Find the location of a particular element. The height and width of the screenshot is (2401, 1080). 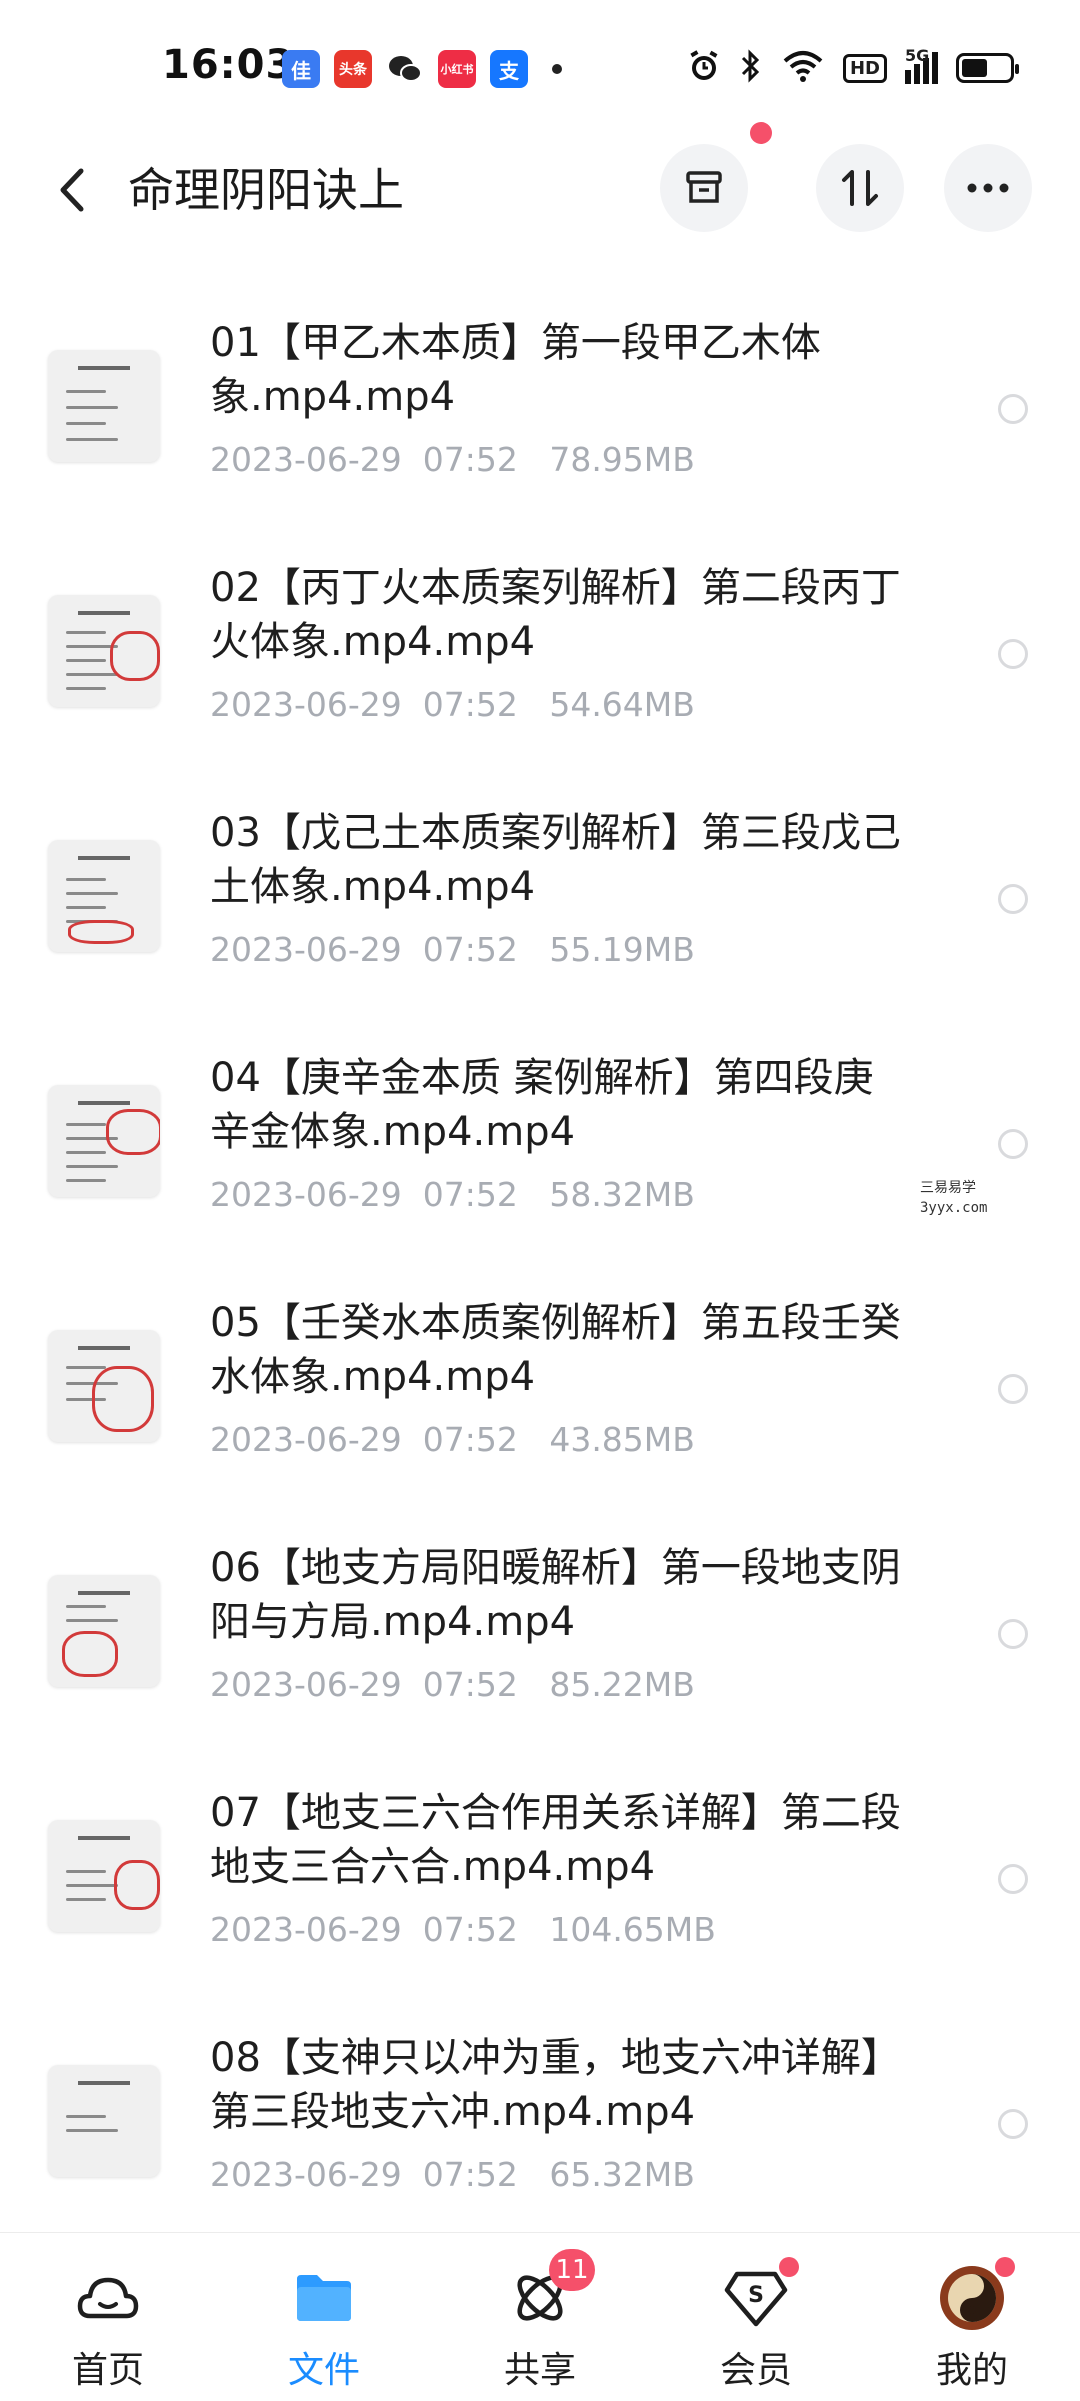

file-meta: 2023-06-29 07:52 55.19MB is located at coordinates (452, 949).